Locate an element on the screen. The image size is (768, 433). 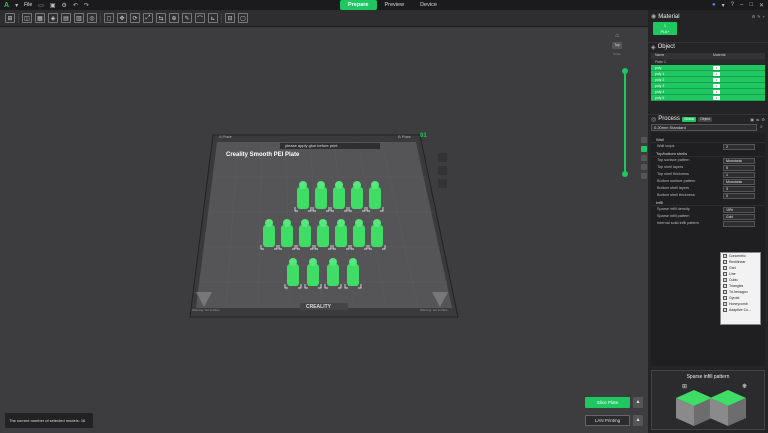
settings-icon: ⚙ is located at coordinates (63, 5).